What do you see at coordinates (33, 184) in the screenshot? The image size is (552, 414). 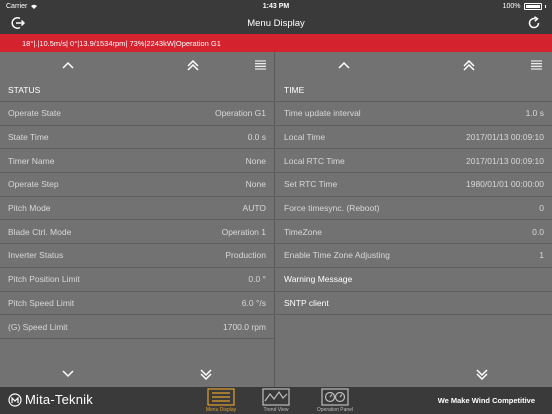 I see `item-label: Operate Step` at bounding box center [33, 184].